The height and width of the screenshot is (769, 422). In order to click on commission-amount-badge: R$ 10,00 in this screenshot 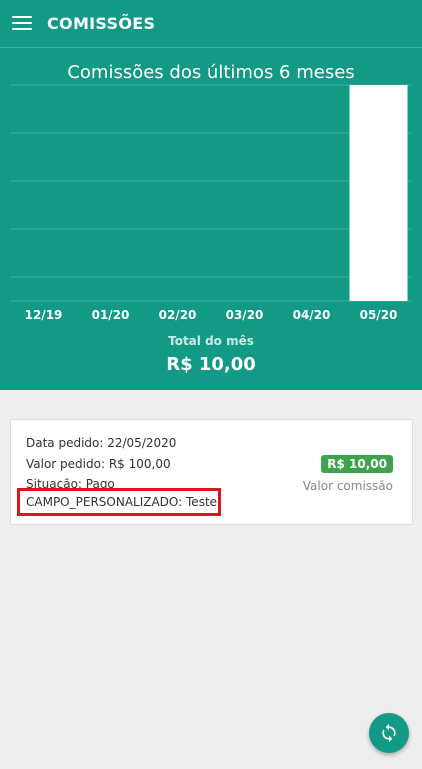, I will do `click(357, 464)`.